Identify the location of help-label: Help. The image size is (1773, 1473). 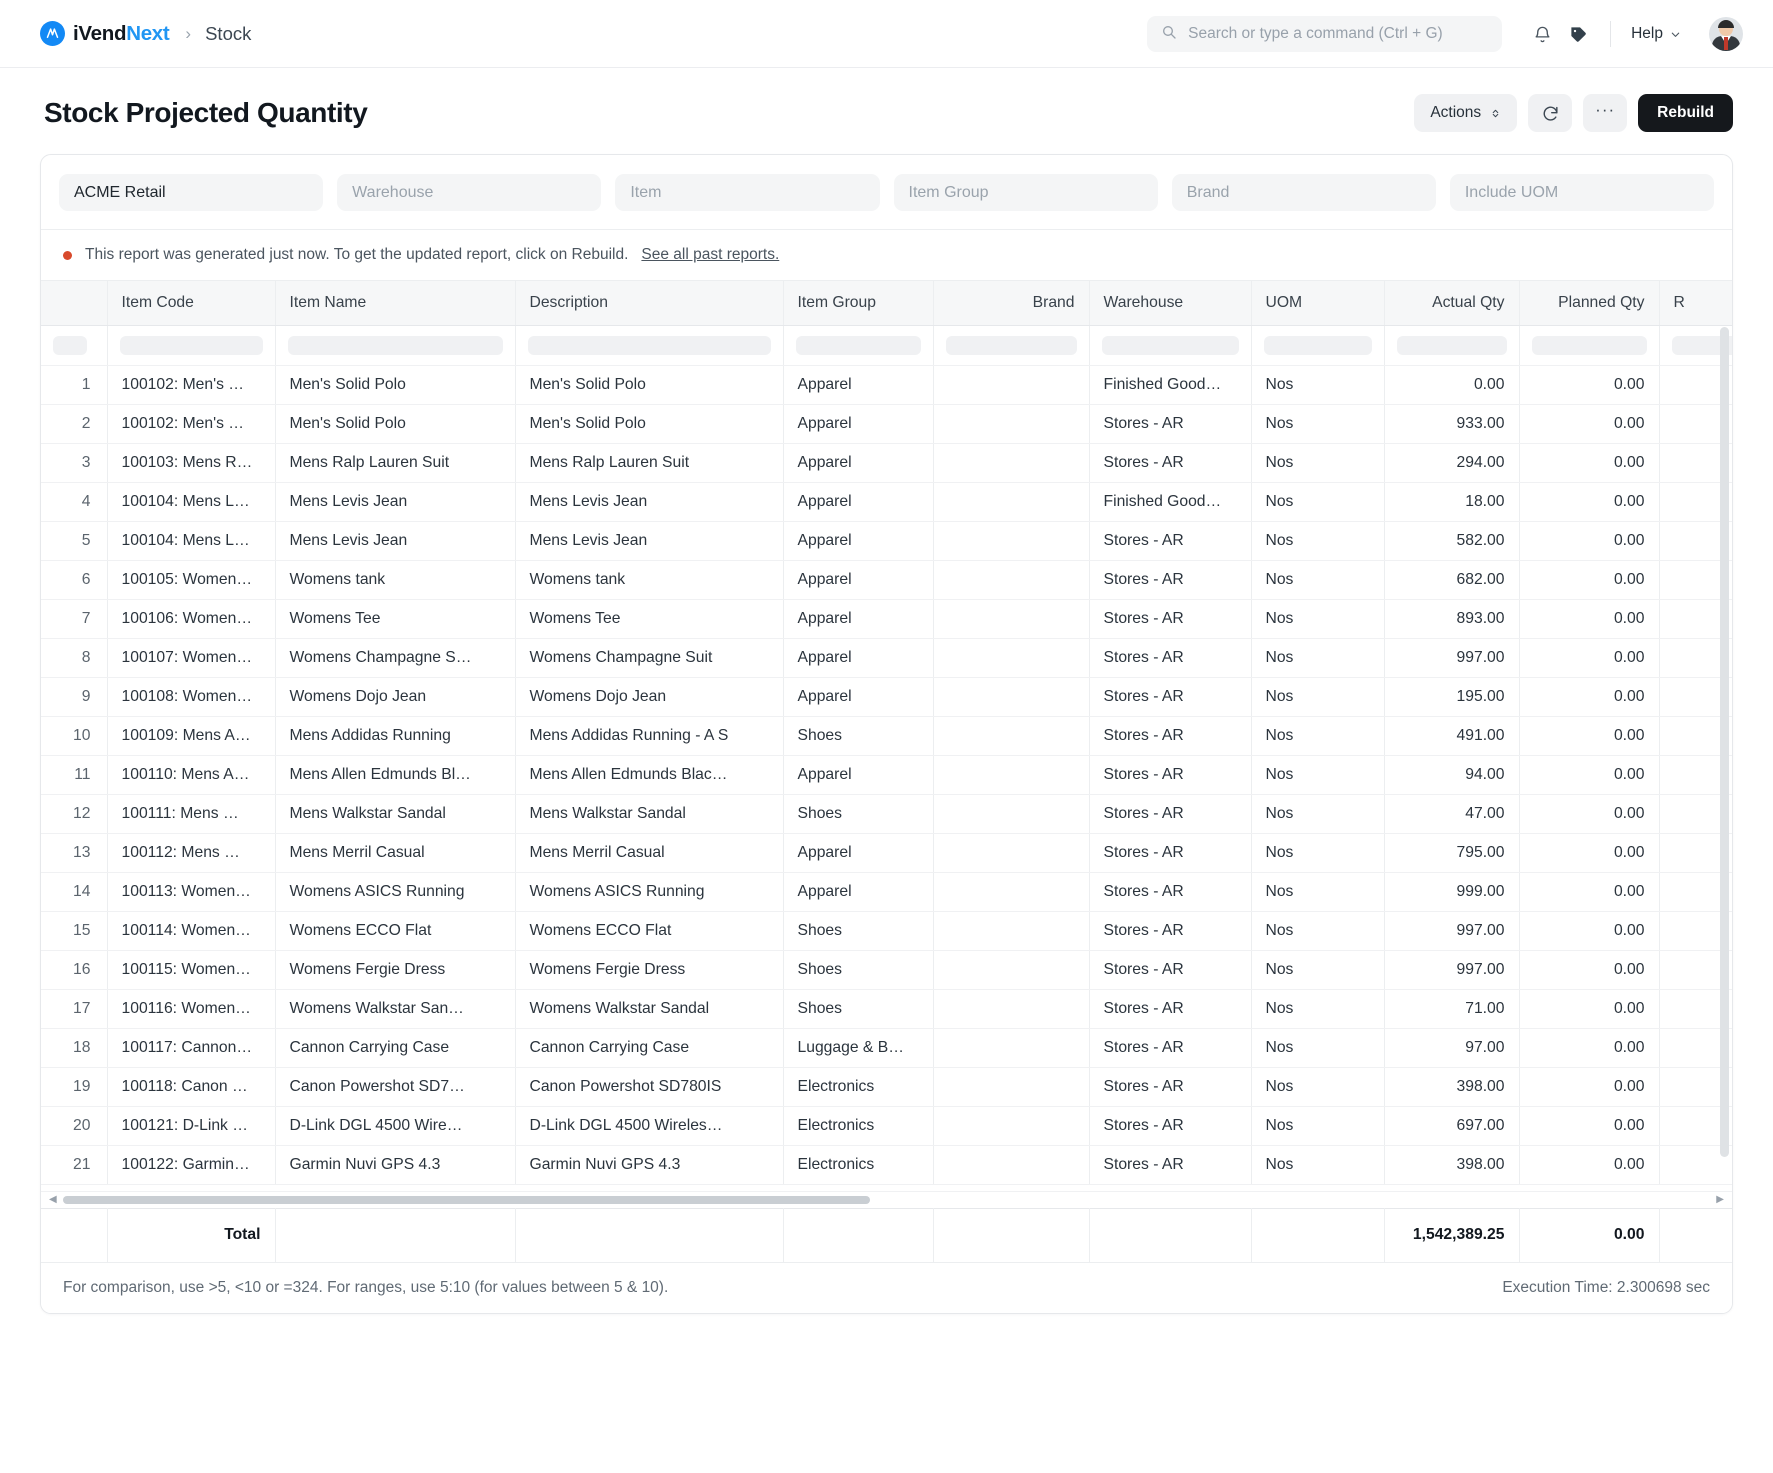
(1647, 33).